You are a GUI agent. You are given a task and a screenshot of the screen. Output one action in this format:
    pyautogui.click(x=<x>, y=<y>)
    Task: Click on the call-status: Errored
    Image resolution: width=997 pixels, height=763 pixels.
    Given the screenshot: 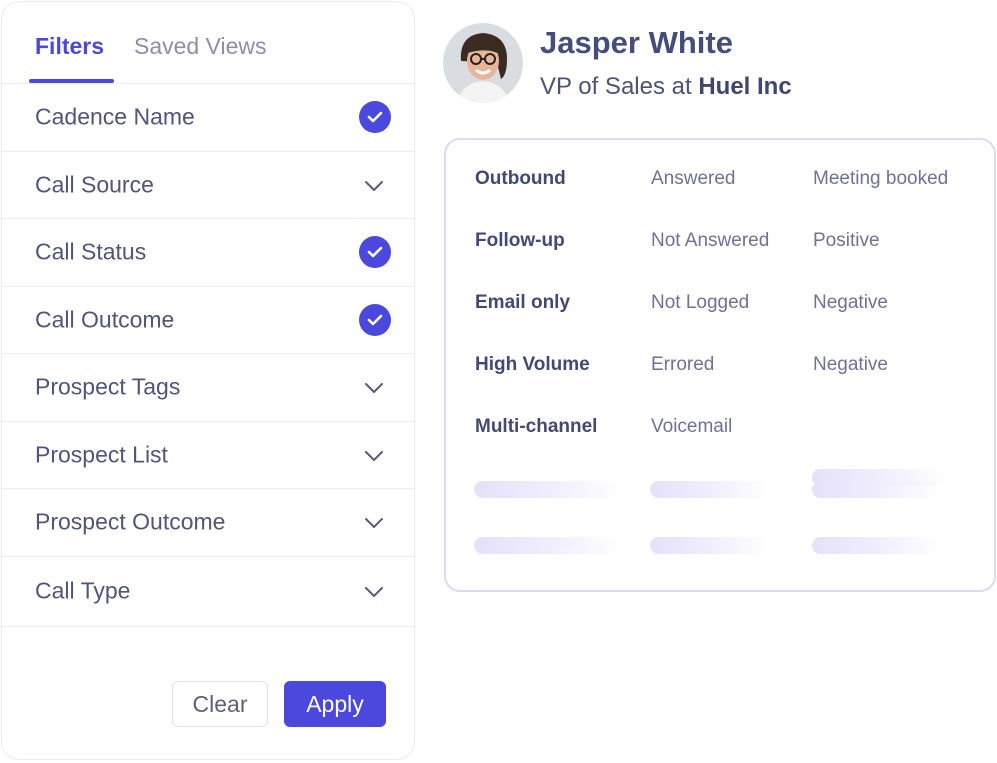 What is the action you would take?
    pyautogui.click(x=683, y=364)
    